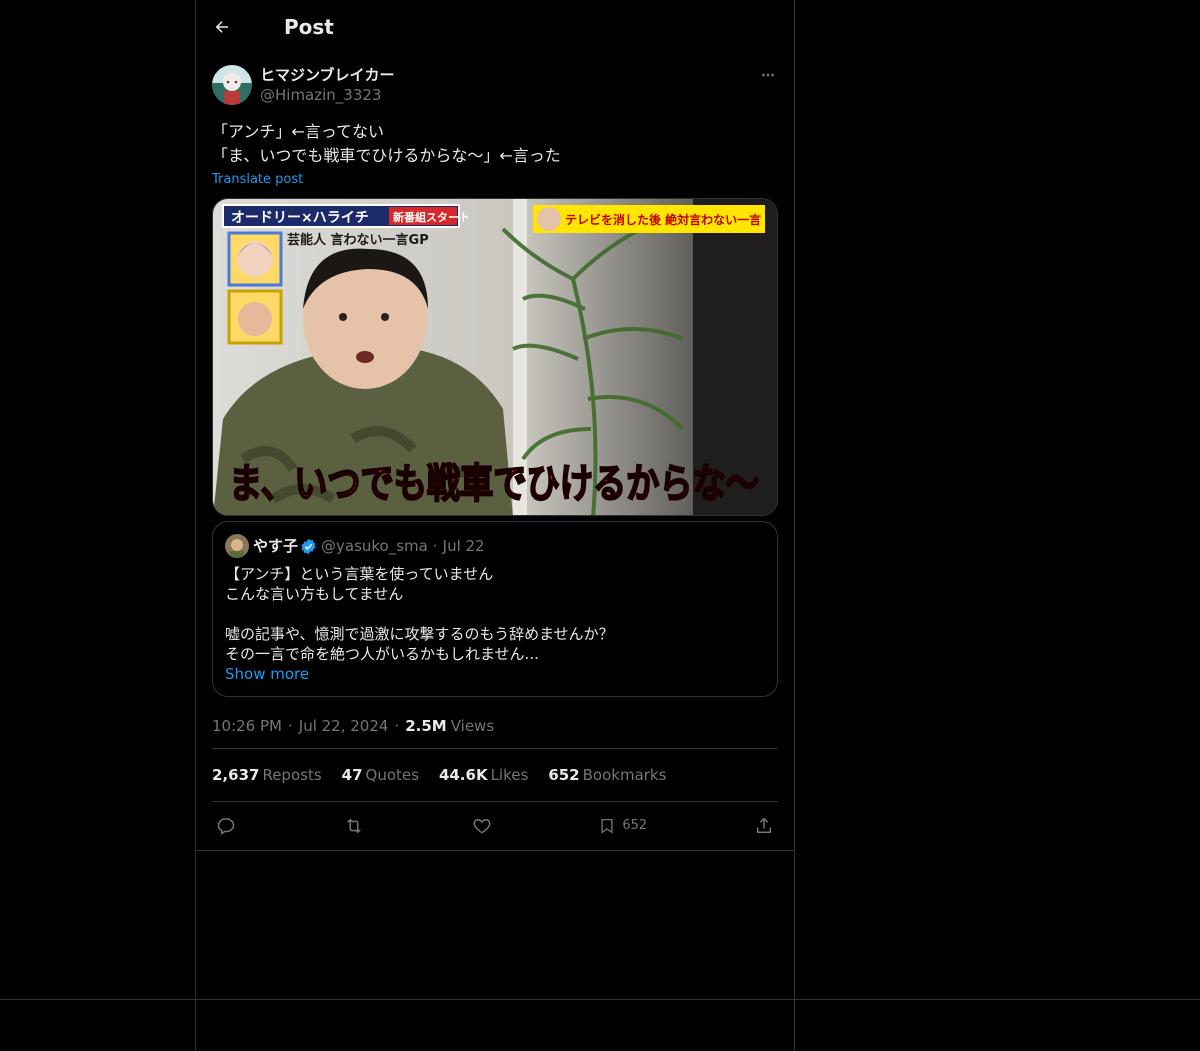  What do you see at coordinates (327, 95) in the screenshot?
I see `author-handle: @Himazin_3323` at bounding box center [327, 95].